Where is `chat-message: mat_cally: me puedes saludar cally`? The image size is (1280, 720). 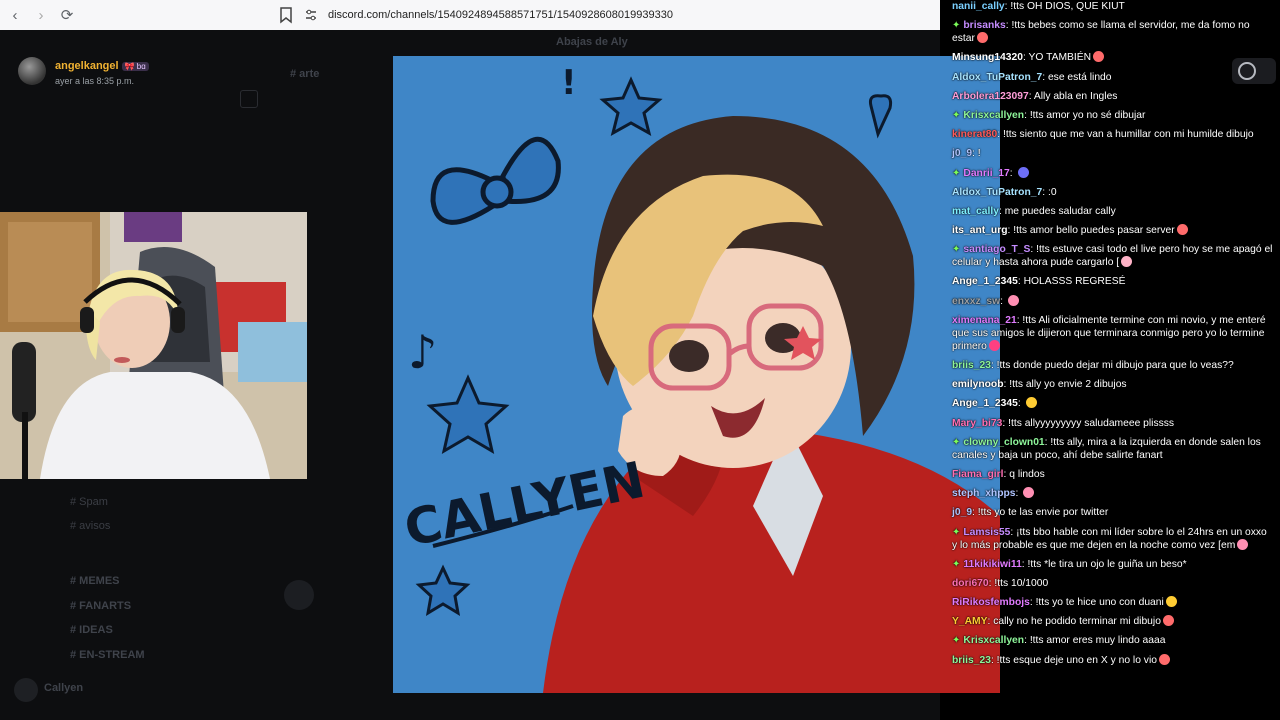
chat-message: mat_cally: me puedes saludar cally is located at coordinates (1113, 211).